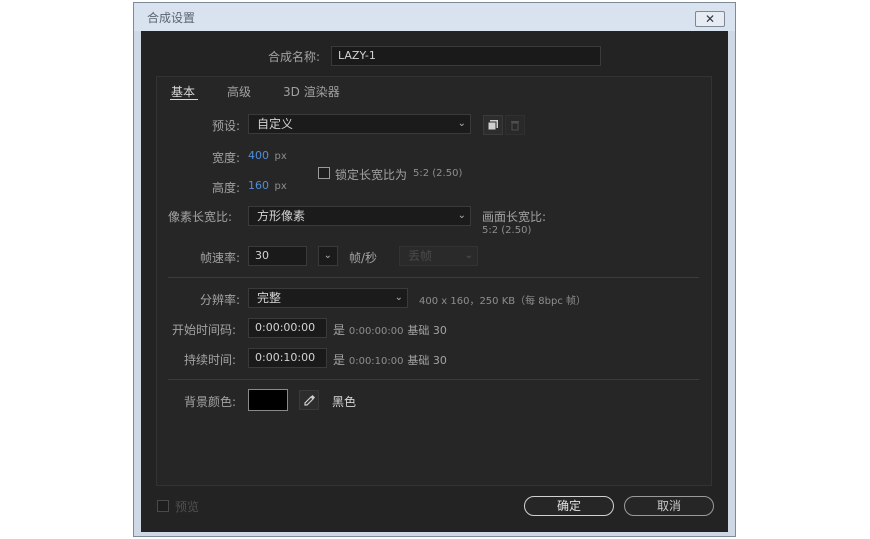 This screenshot has height=539, width=870. I want to click on preset-label: 预设:, so click(226, 126).